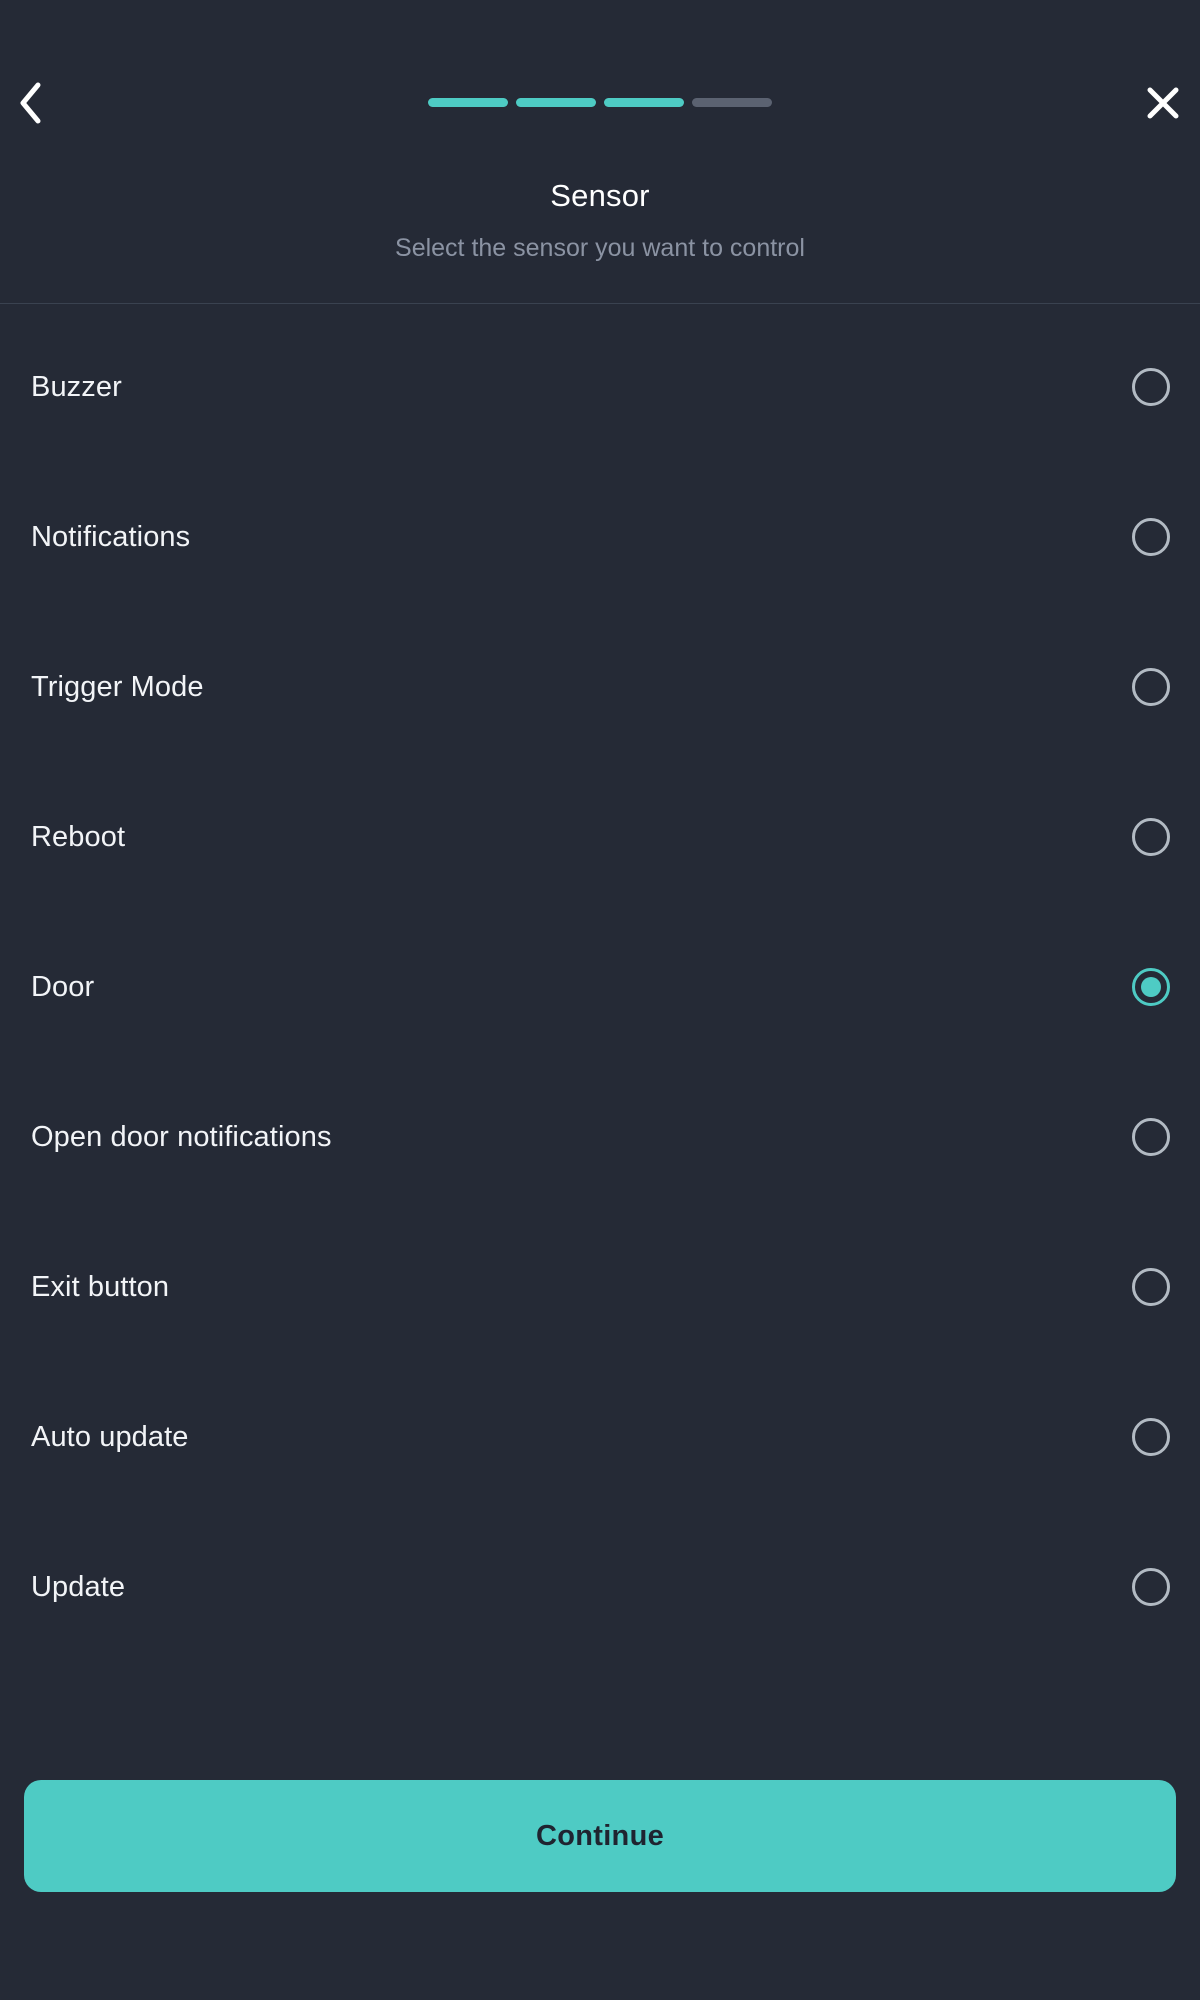 This screenshot has height=2000, width=1200. I want to click on page-title: Sensor, so click(600, 195).